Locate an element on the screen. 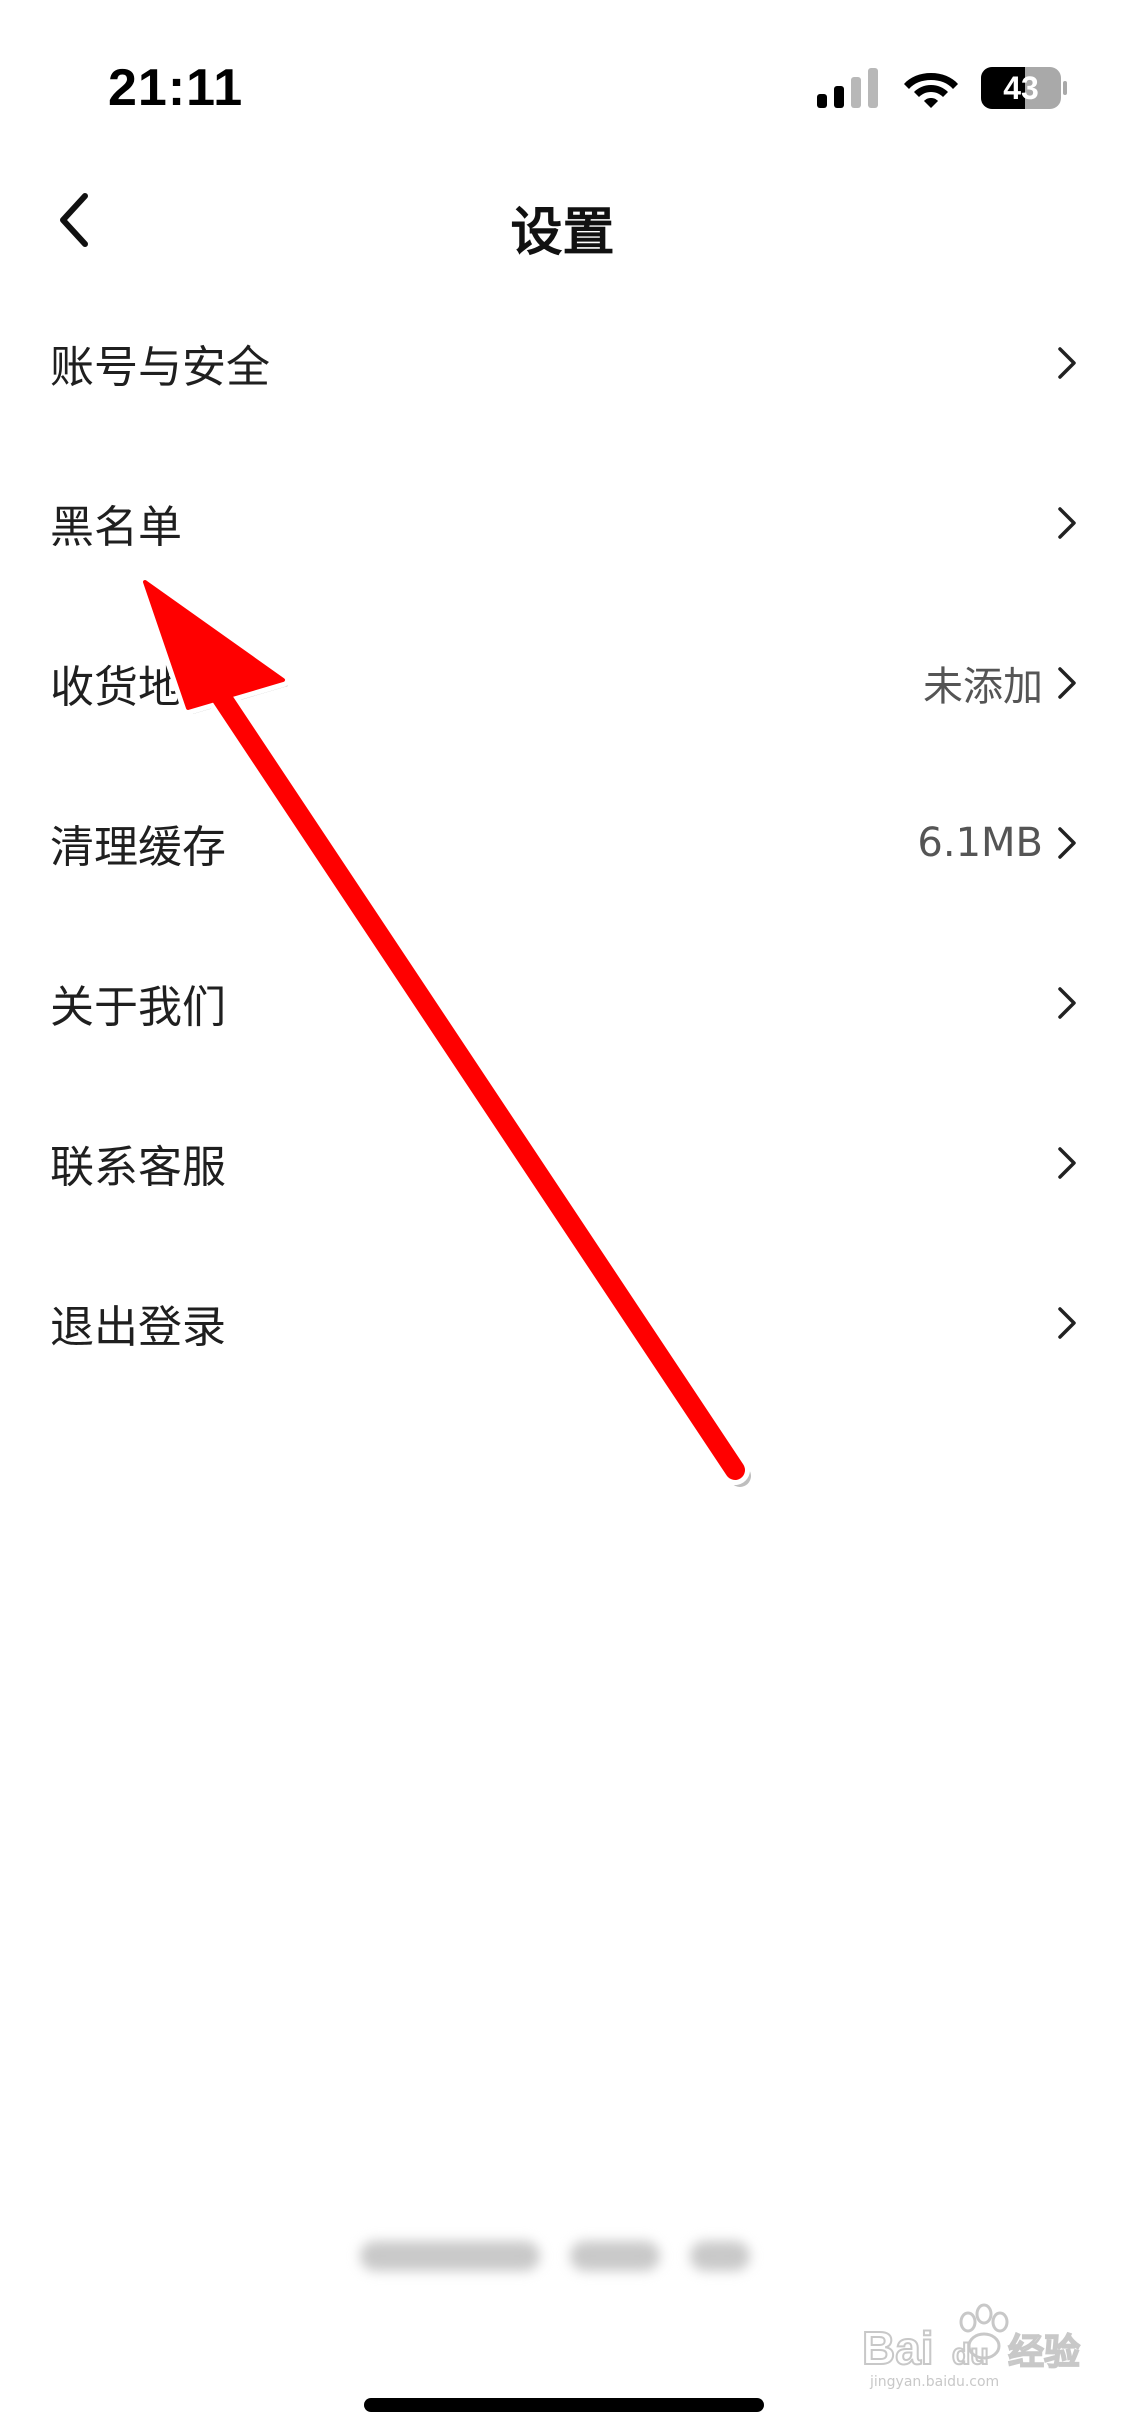 The width and height of the screenshot is (1125, 2436). status-bar: 21:11 43 is located at coordinates (562, 75).